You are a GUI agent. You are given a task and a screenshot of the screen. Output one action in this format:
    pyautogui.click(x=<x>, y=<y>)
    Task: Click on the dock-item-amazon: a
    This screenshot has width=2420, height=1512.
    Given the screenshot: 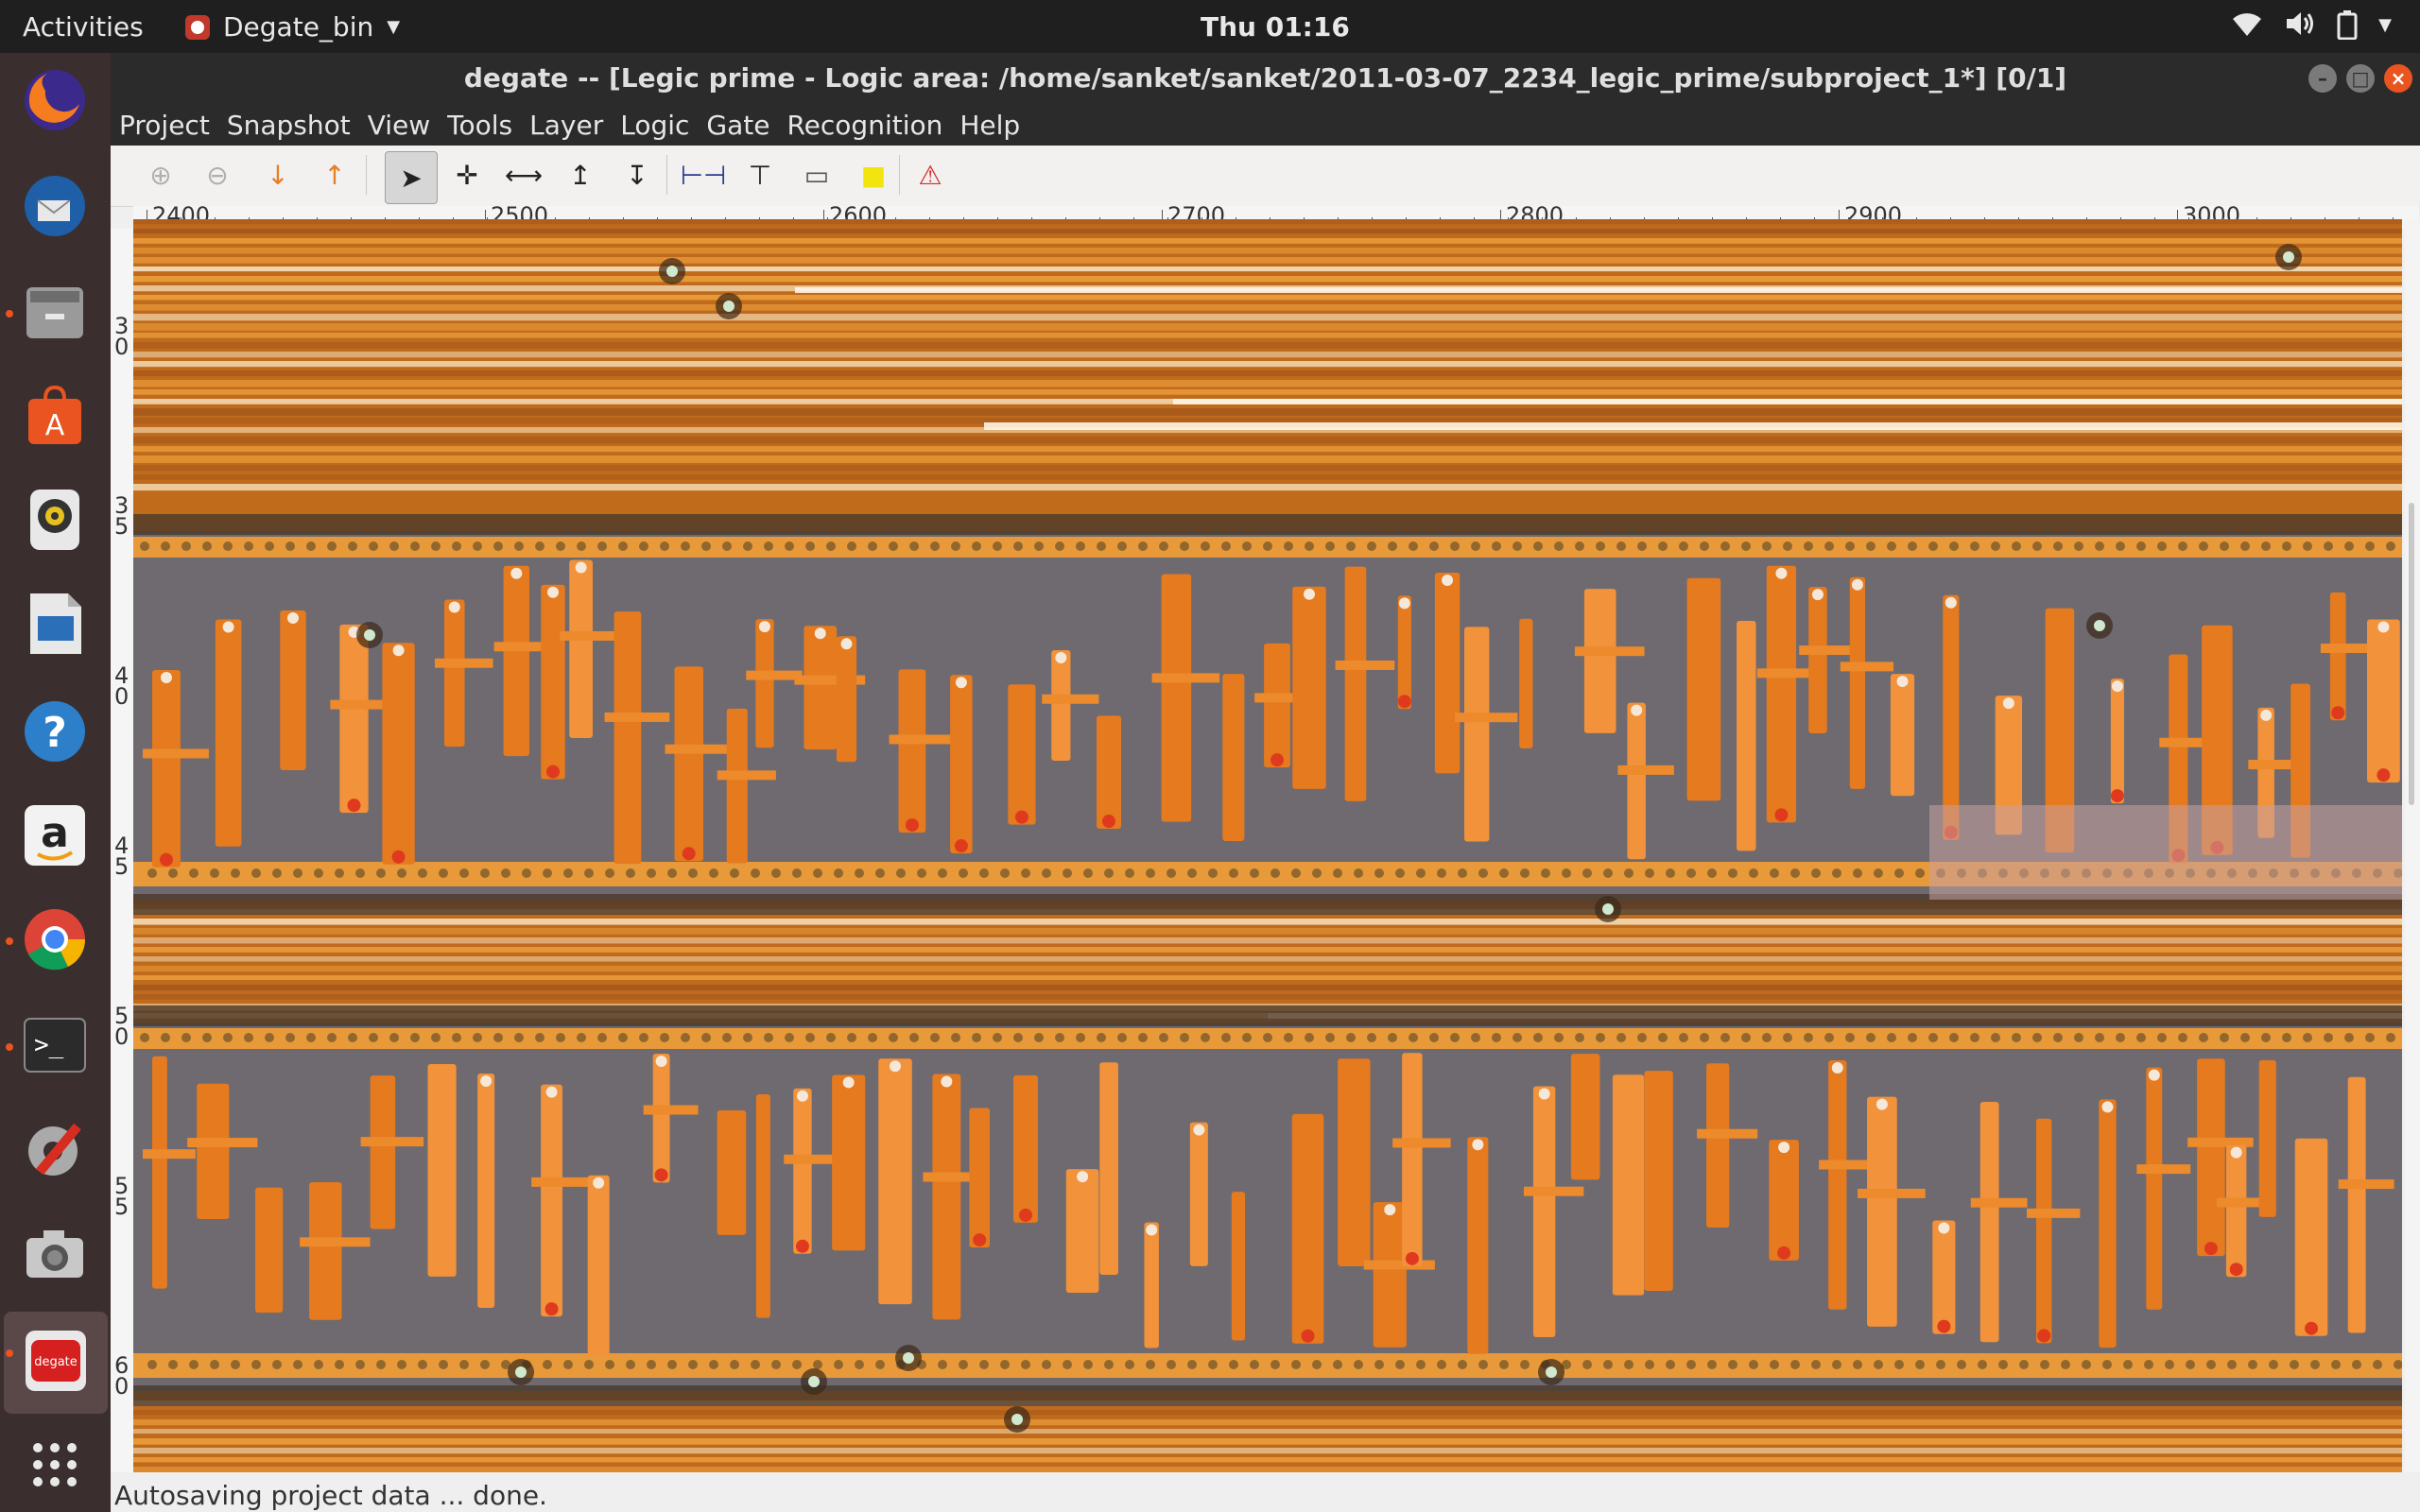 What is the action you would take?
    pyautogui.click(x=55, y=837)
    